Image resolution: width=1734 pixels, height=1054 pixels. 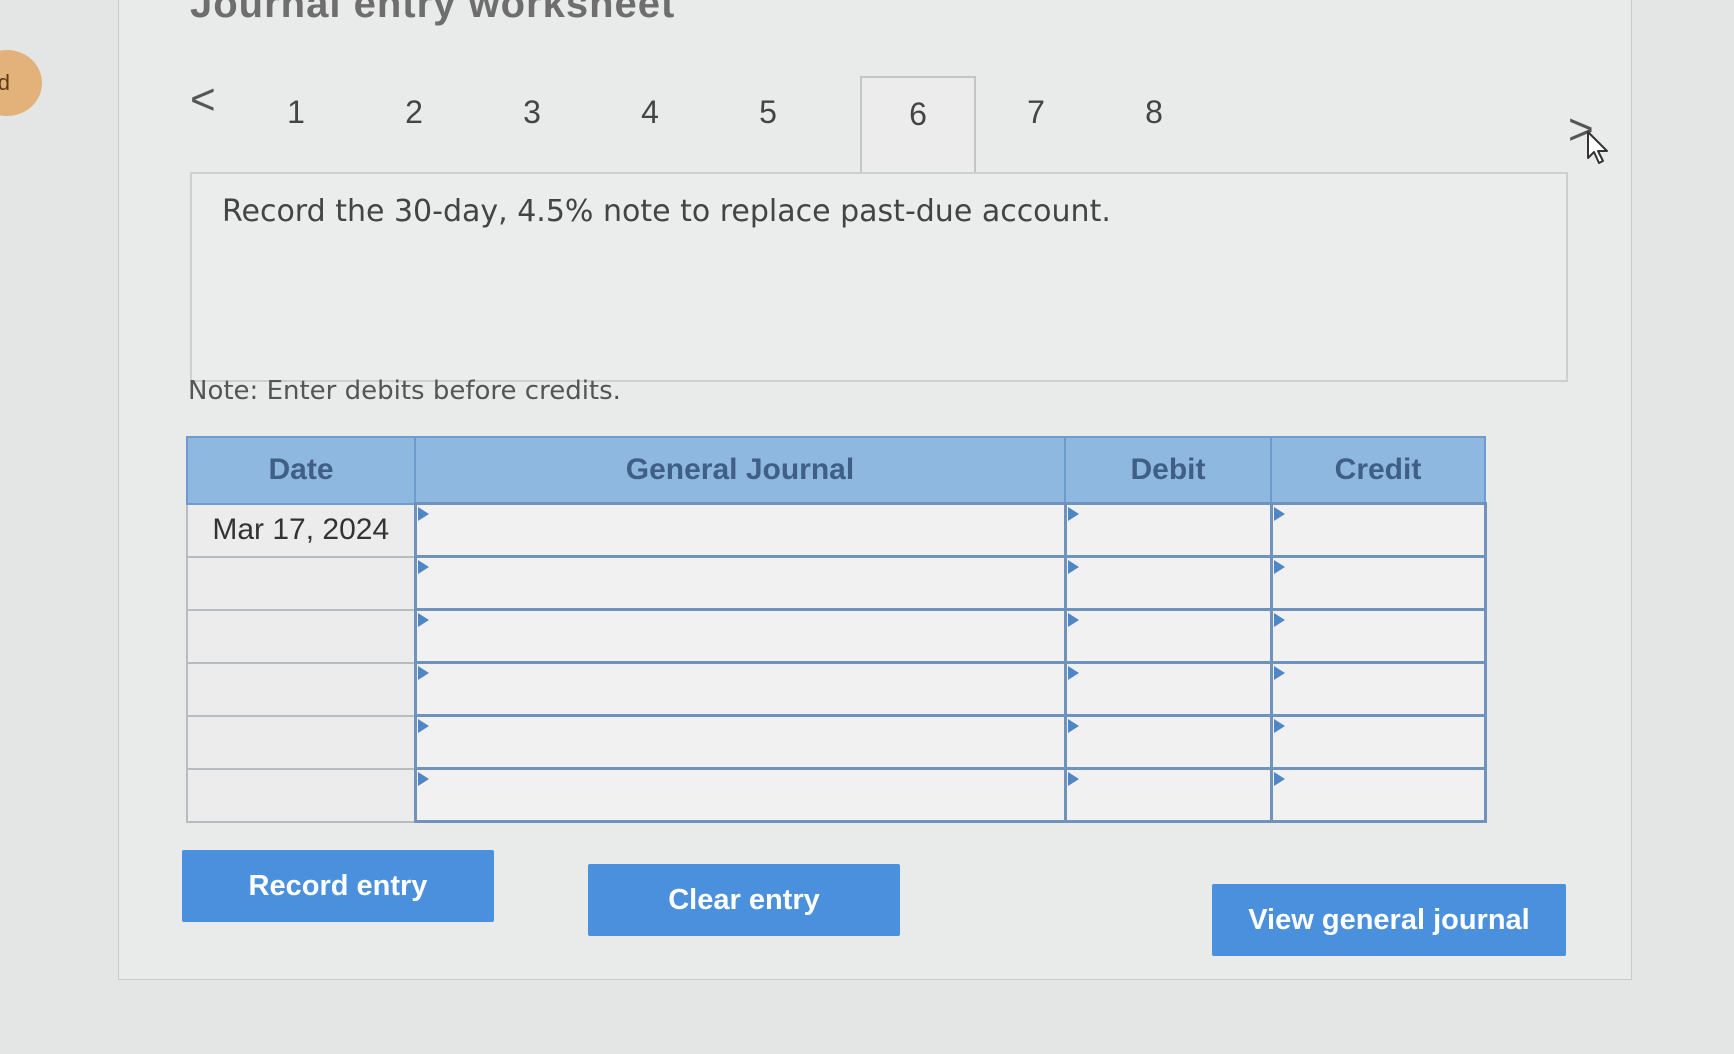 What do you see at coordinates (301, 530) in the screenshot?
I see `date-cell: Mar 17, 2024` at bounding box center [301, 530].